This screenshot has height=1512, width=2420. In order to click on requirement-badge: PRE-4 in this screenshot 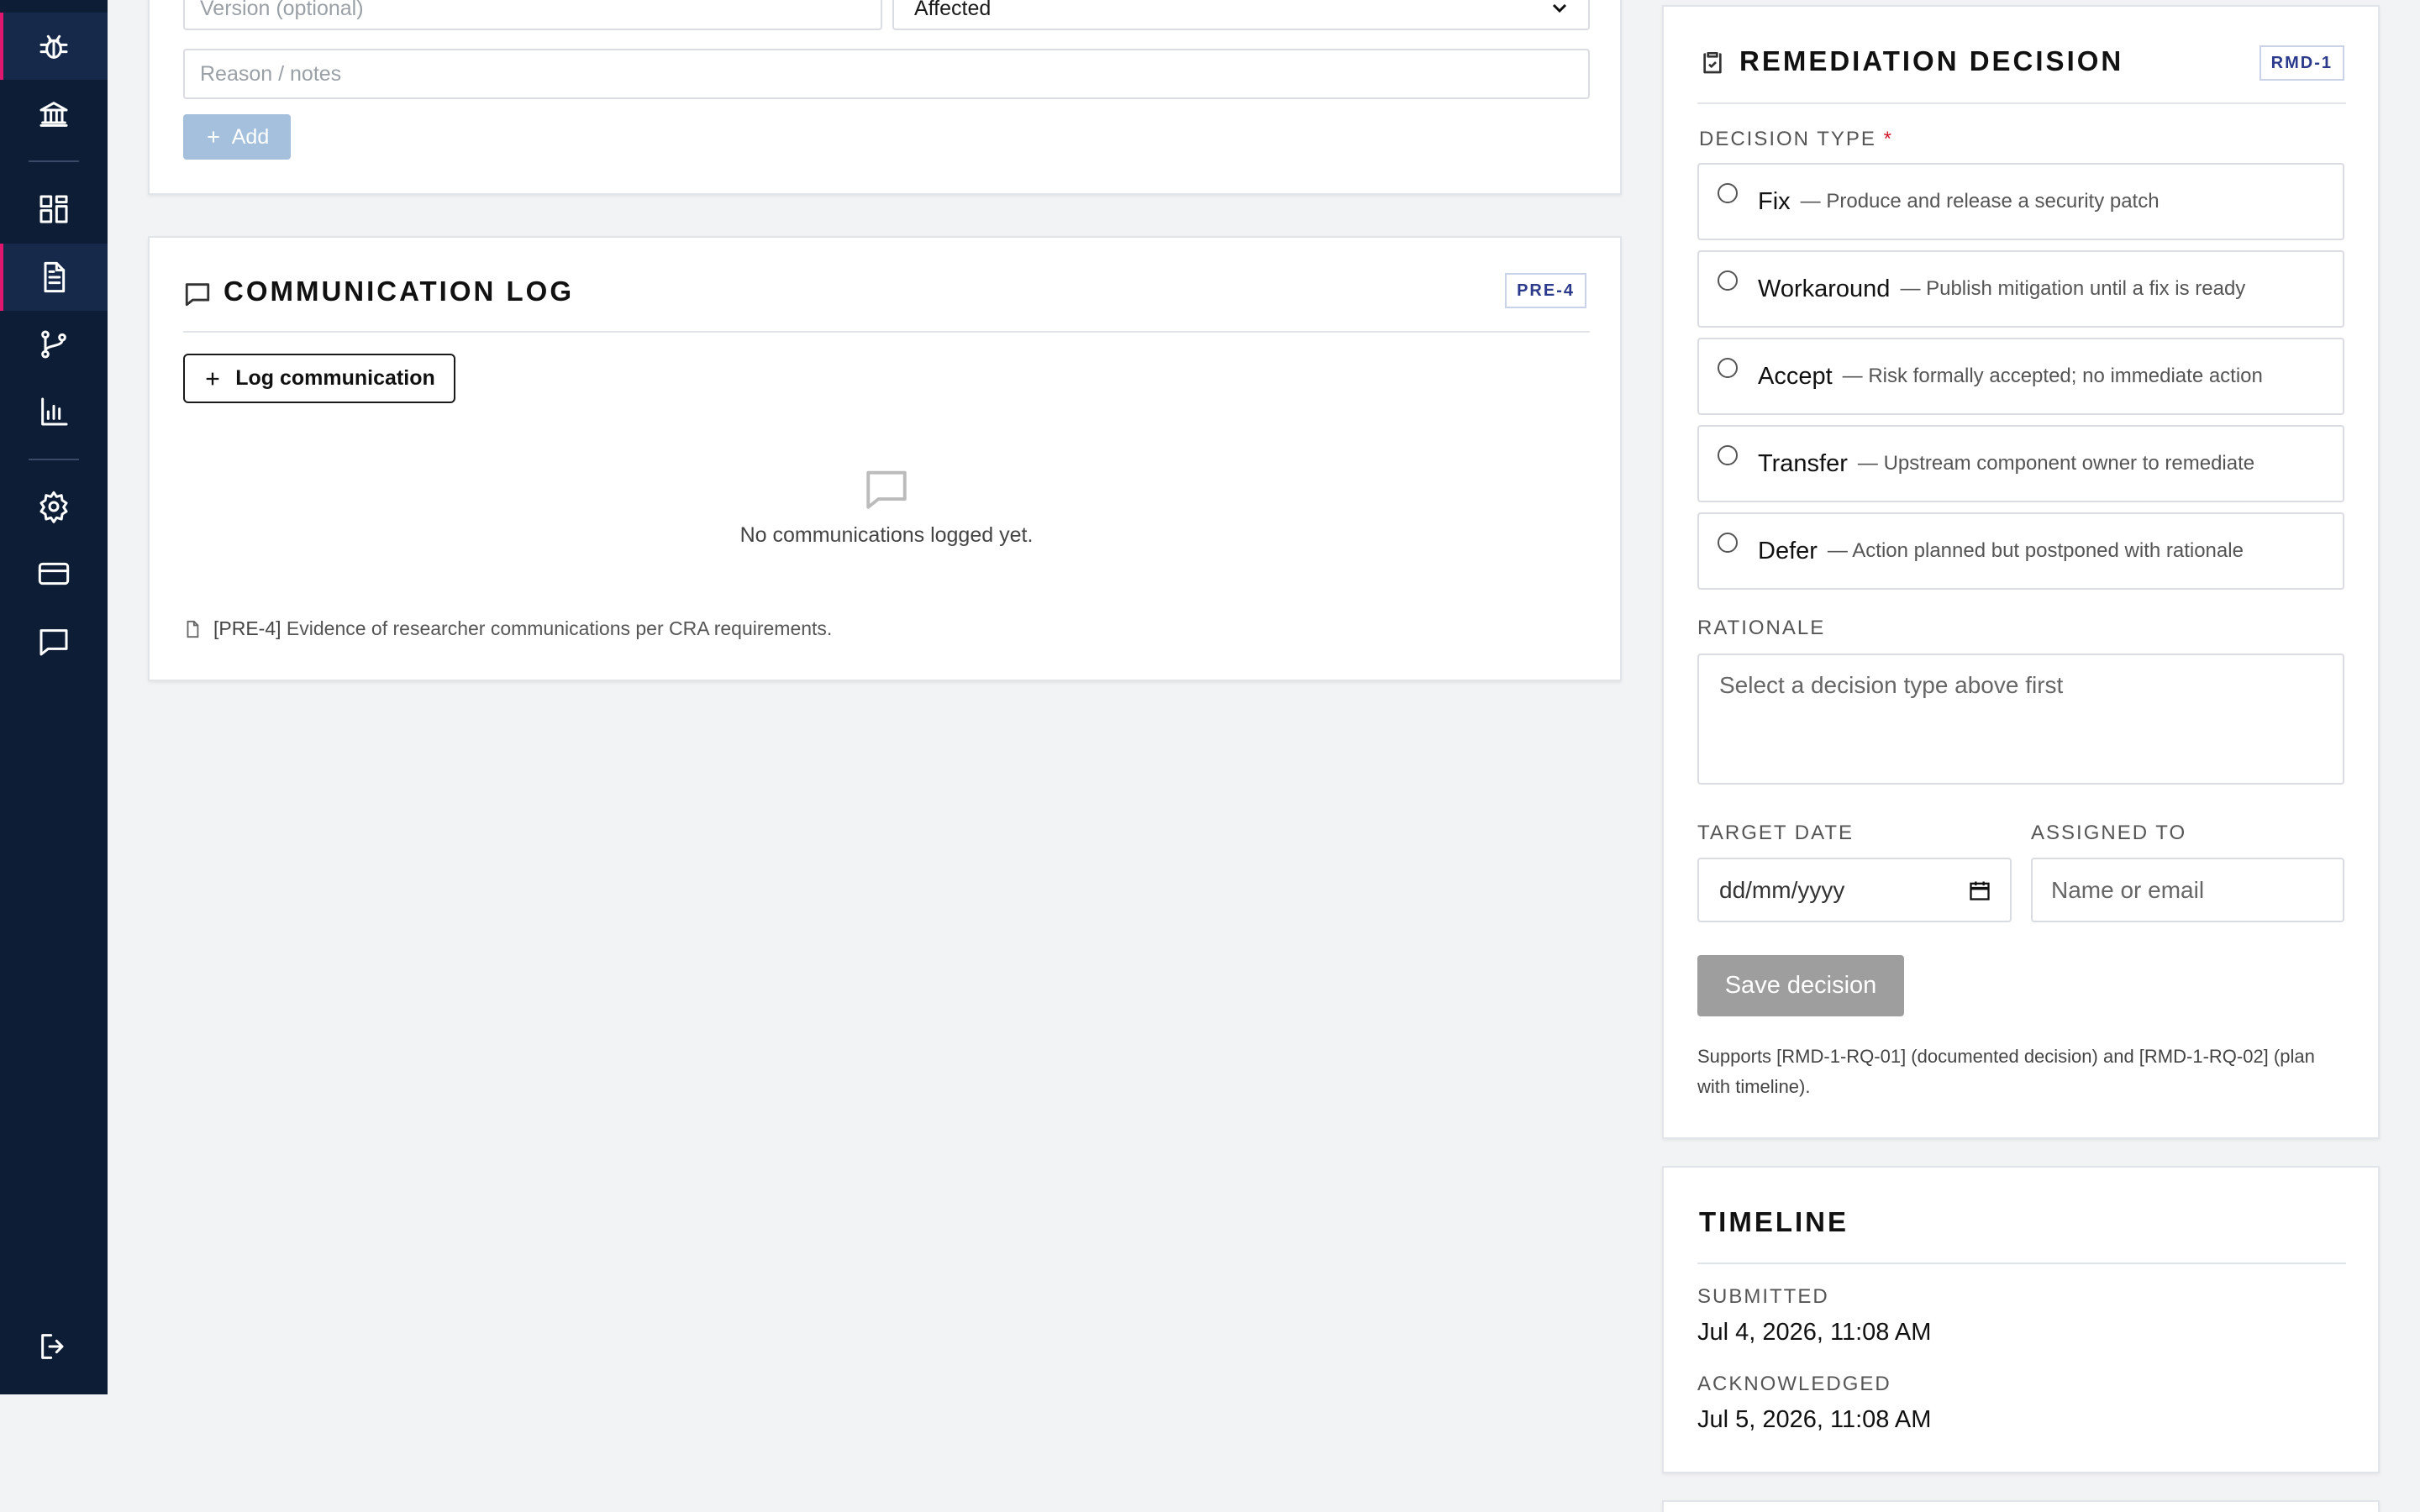, I will do `click(1545, 290)`.